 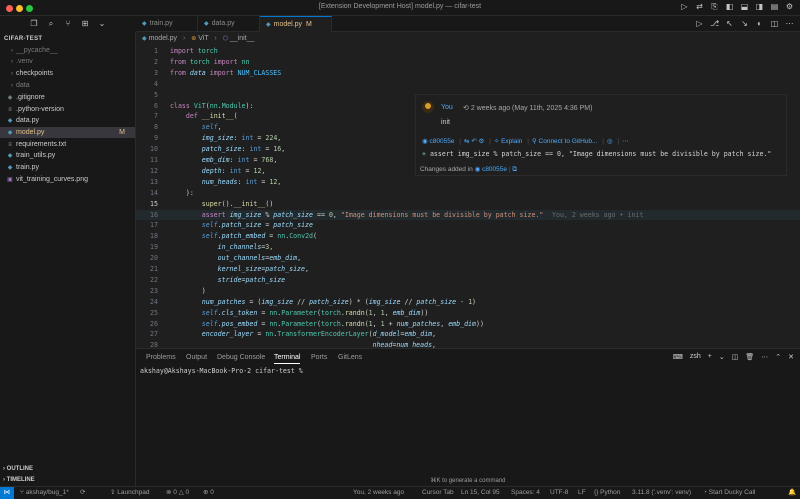 What do you see at coordinates (735, 357) in the screenshot?
I see `split-terminal-icon: ◫` at bounding box center [735, 357].